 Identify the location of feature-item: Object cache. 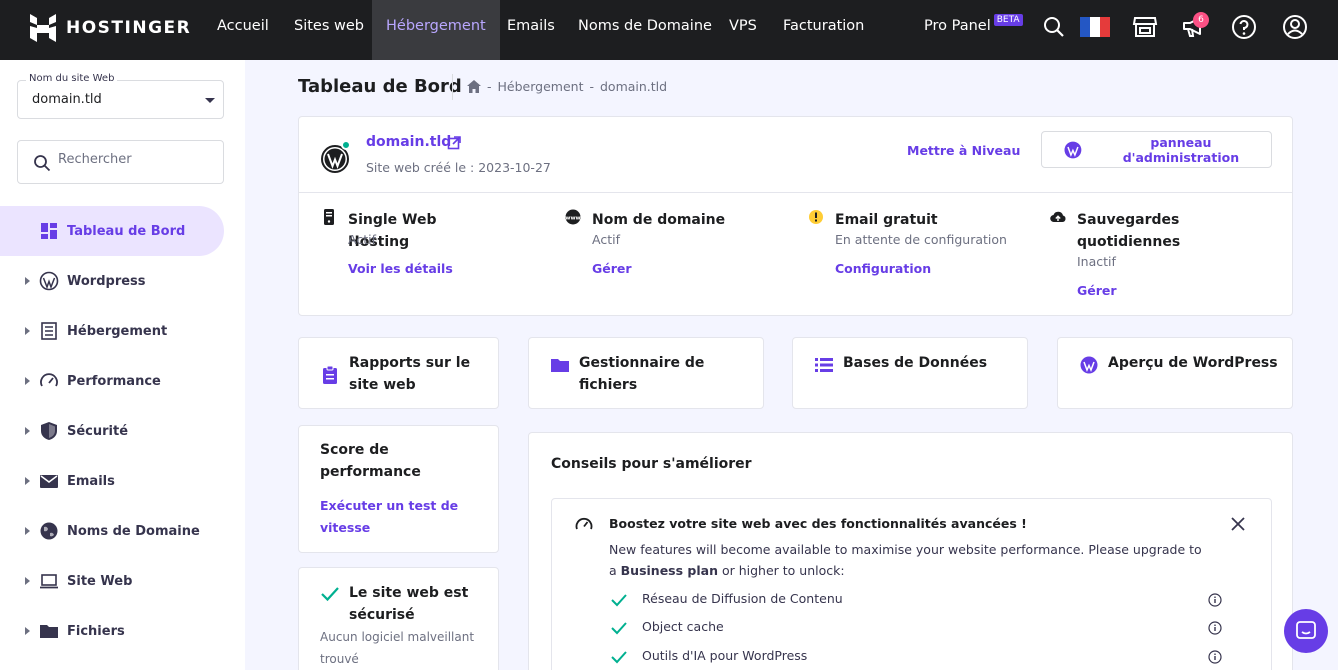
(915, 628).